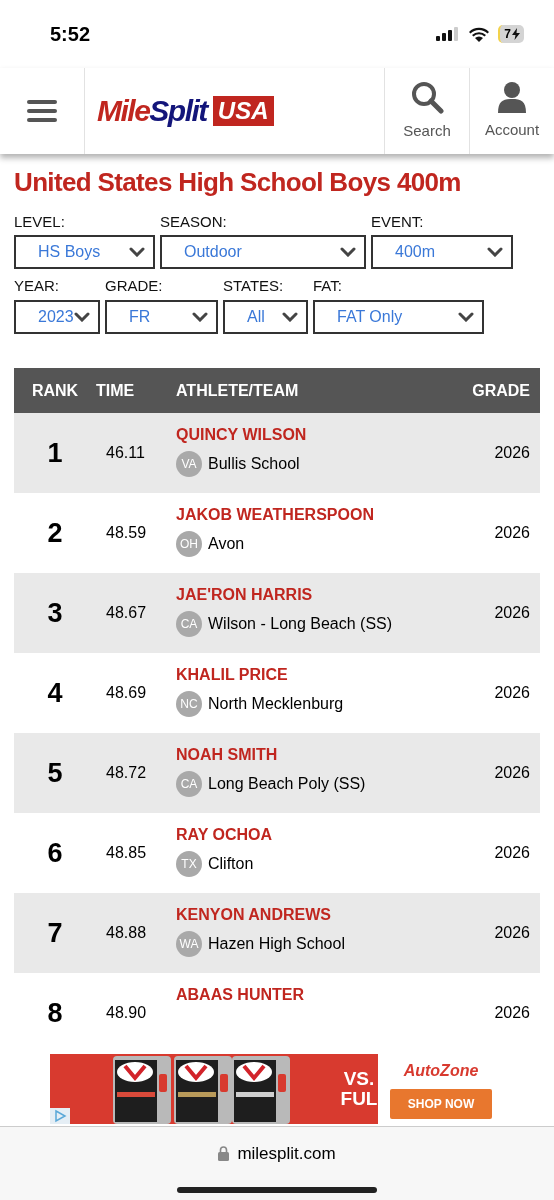 The height and width of the screenshot is (1200, 554). Describe the element at coordinates (398, 317) in the screenshot. I see `filter-dropdown: FAT Only` at that location.